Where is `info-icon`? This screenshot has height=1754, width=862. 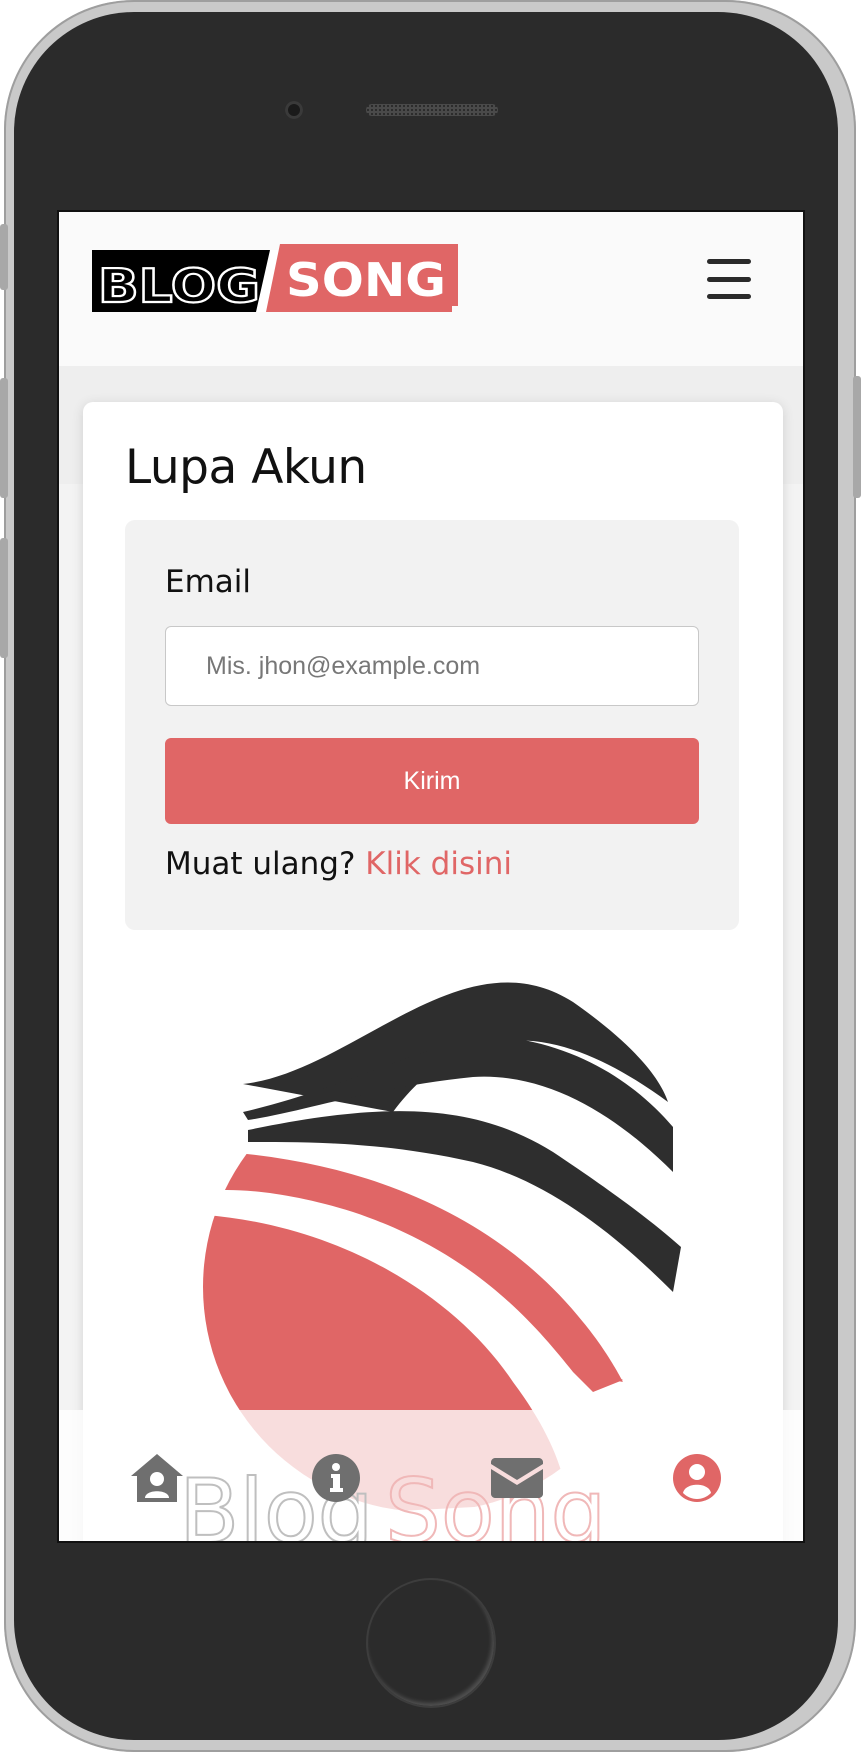
info-icon is located at coordinates (336, 1478).